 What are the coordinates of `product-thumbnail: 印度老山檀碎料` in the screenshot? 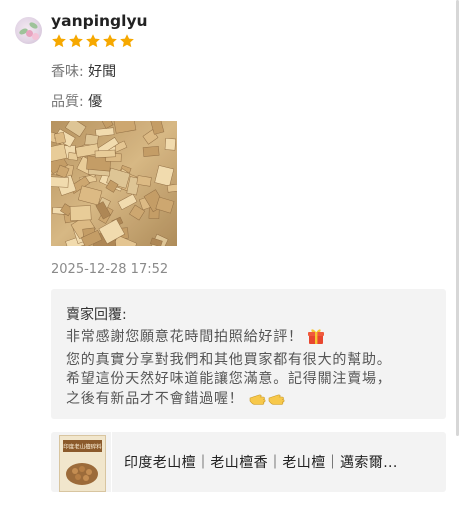 It's located at (82, 463).